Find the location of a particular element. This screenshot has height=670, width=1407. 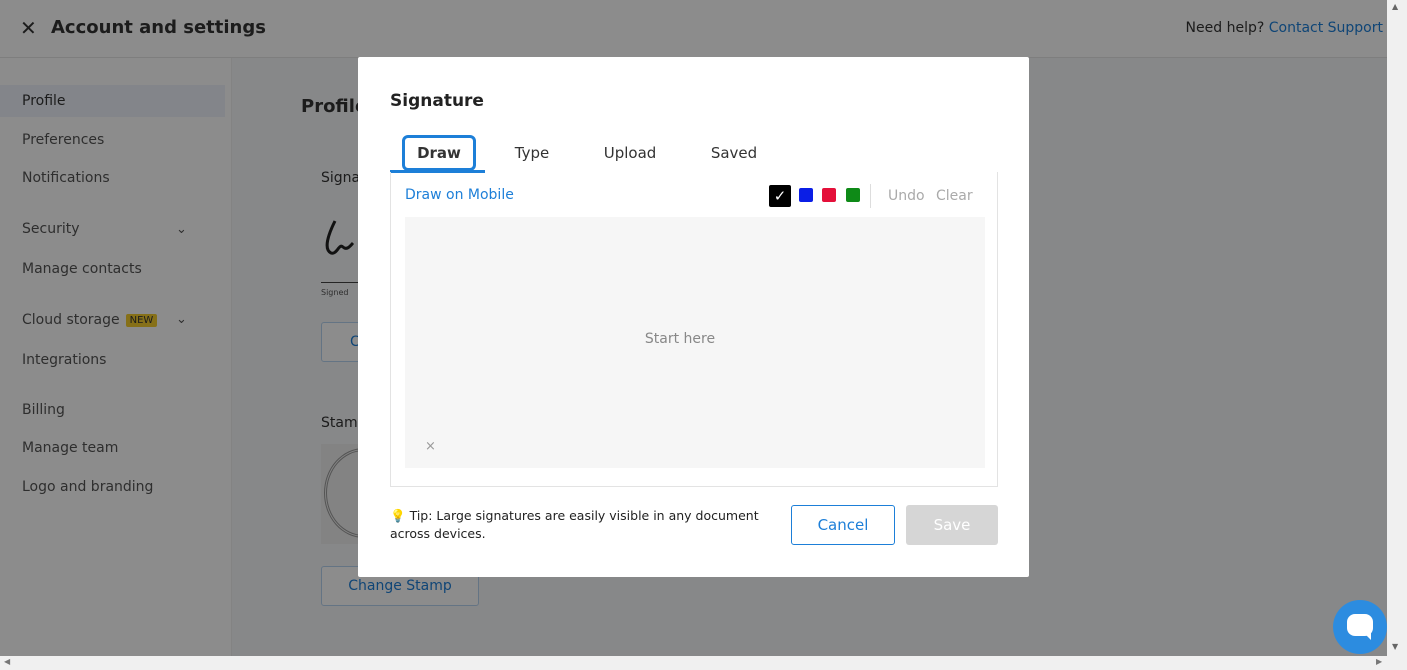

lightbulb-icon: 💡 is located at coordinates (398, 515).